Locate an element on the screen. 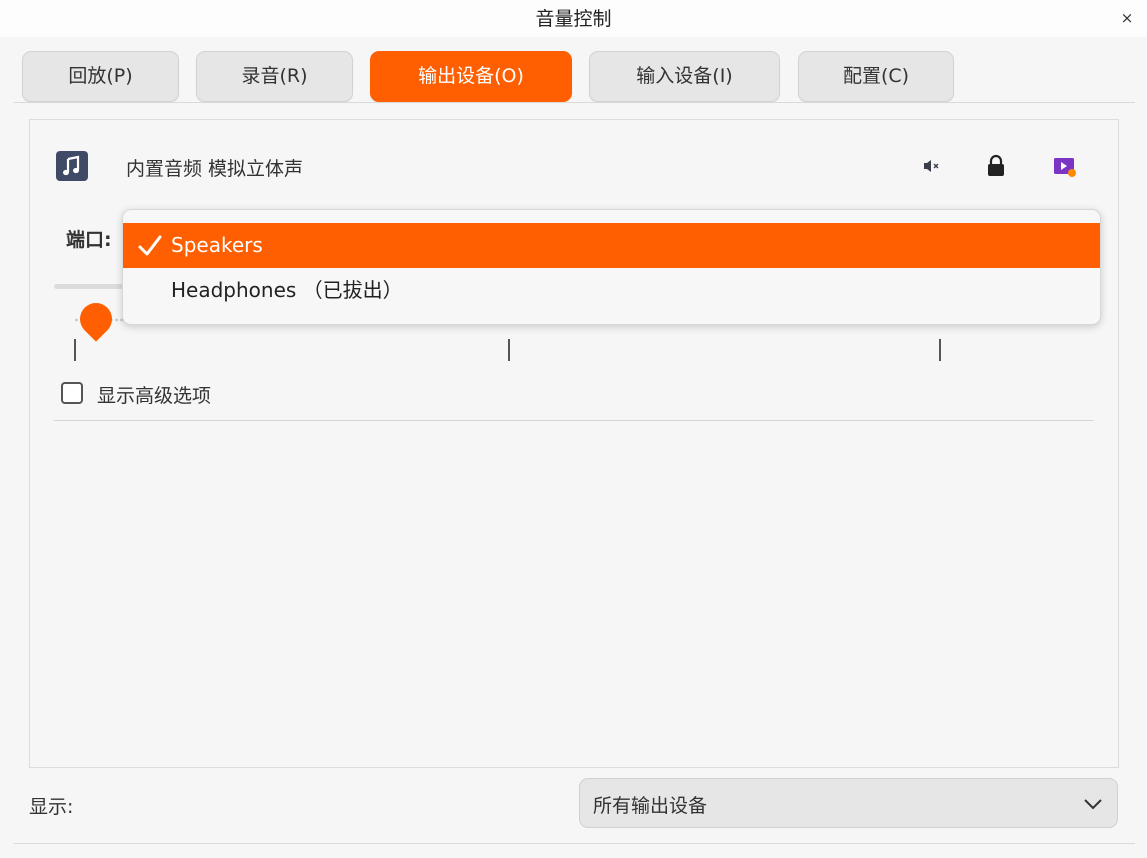 The height and width of the screenshot is (858, 1147). speaker-mute-icon is located at coordinates (931, 166).